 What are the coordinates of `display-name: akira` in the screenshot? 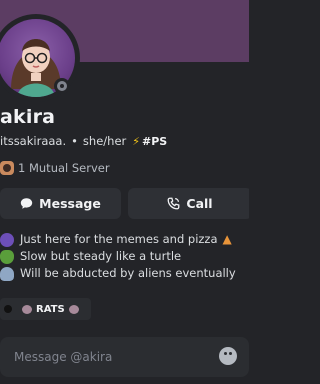 It's located at (28, 117).